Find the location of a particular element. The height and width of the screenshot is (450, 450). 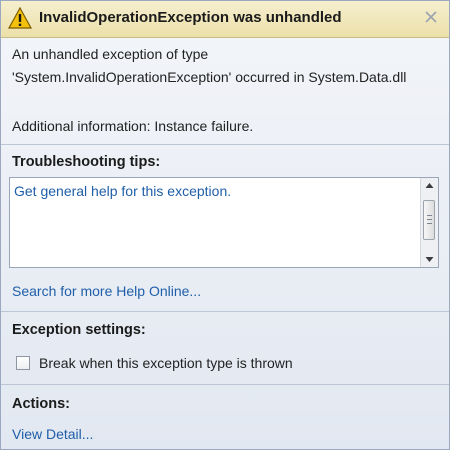

break-on-exception-label: Break when this exception type is thrown is located at coordinates (166, 363).